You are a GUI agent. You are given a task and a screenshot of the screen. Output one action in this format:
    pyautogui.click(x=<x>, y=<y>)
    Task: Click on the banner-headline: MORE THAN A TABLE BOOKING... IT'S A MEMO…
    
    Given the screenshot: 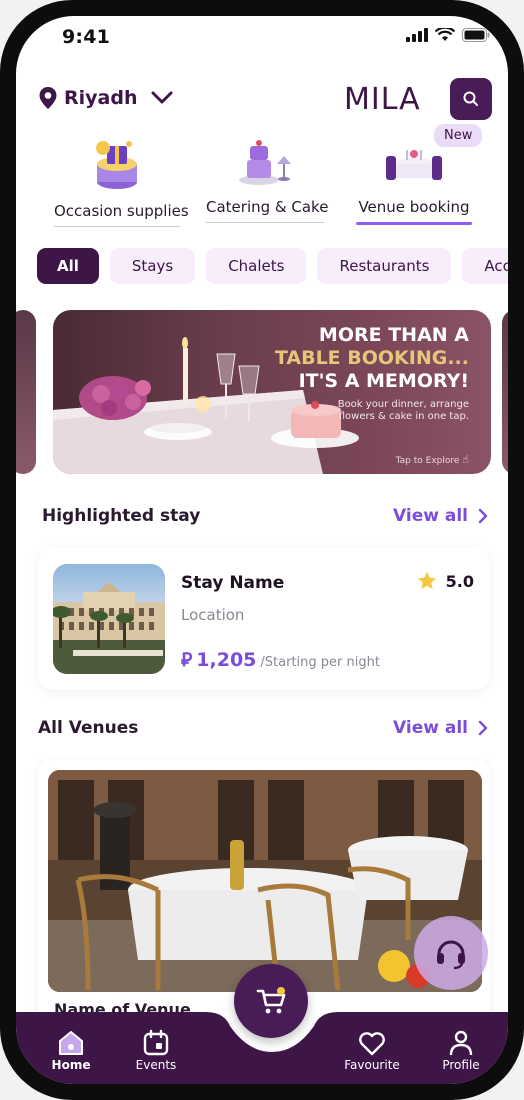 What is the action you would take?
    pyautogui.click(x=372, y=373)
    